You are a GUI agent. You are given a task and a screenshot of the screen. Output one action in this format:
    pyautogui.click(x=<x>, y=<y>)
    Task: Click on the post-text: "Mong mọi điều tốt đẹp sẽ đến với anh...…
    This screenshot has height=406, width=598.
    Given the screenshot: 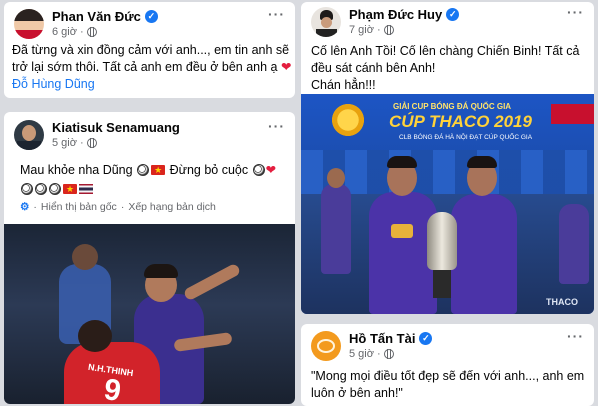 What is the action you would take?
    pyautogui.click(x=448, y=384)
    